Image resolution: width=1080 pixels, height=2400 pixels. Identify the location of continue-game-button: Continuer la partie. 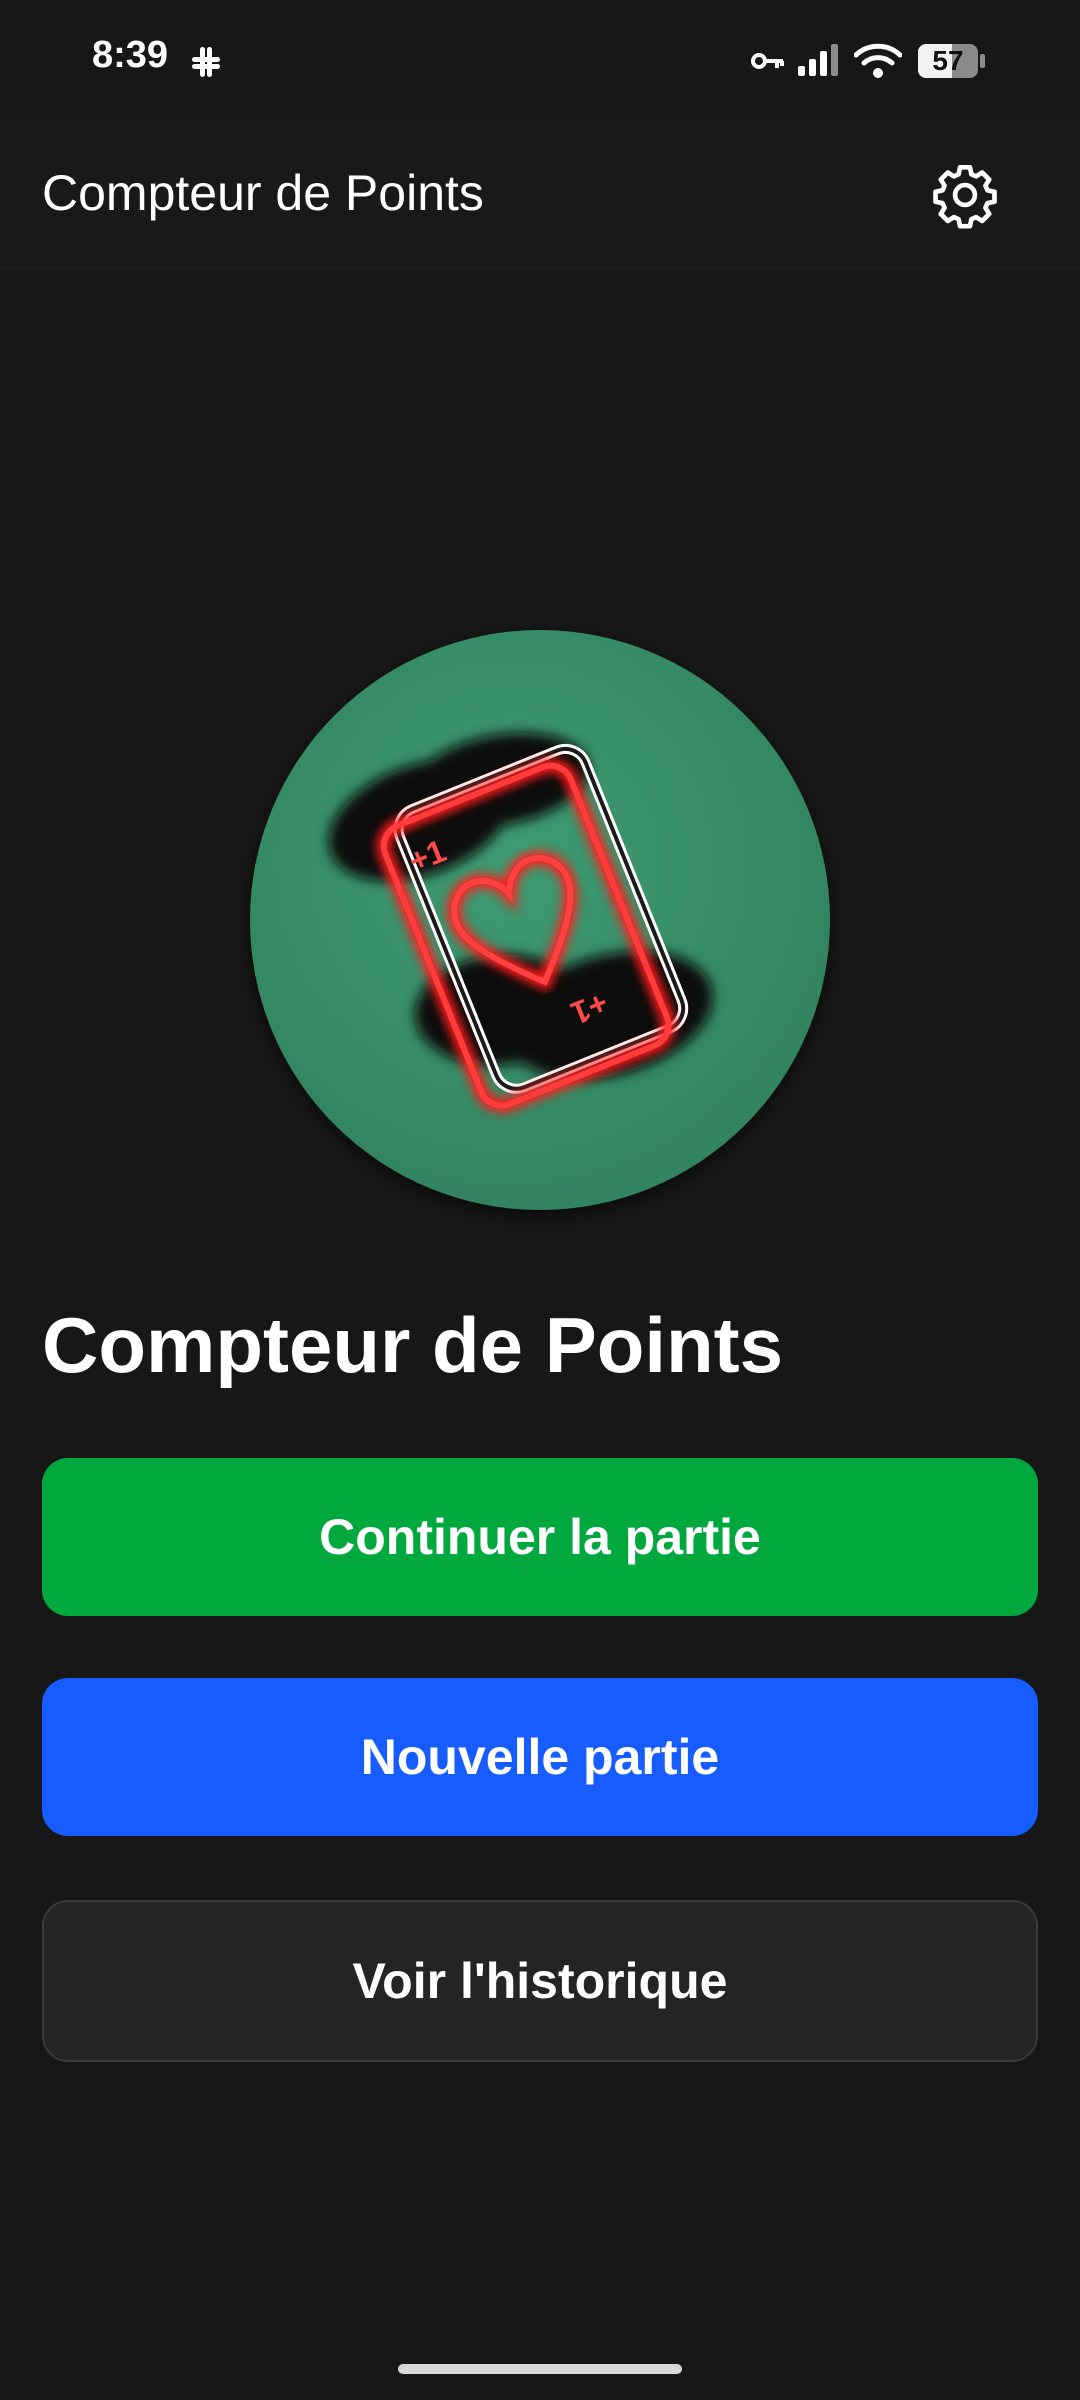
(540, 1537).